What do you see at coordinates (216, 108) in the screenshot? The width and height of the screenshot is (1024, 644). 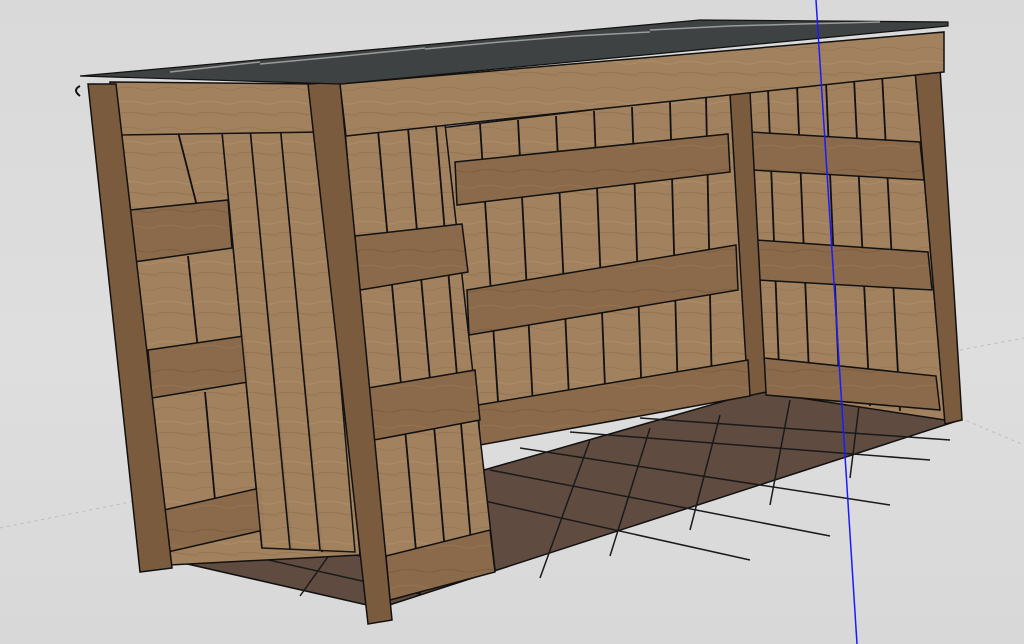 I see `left-top-rail` at bounding box center [216, 108].